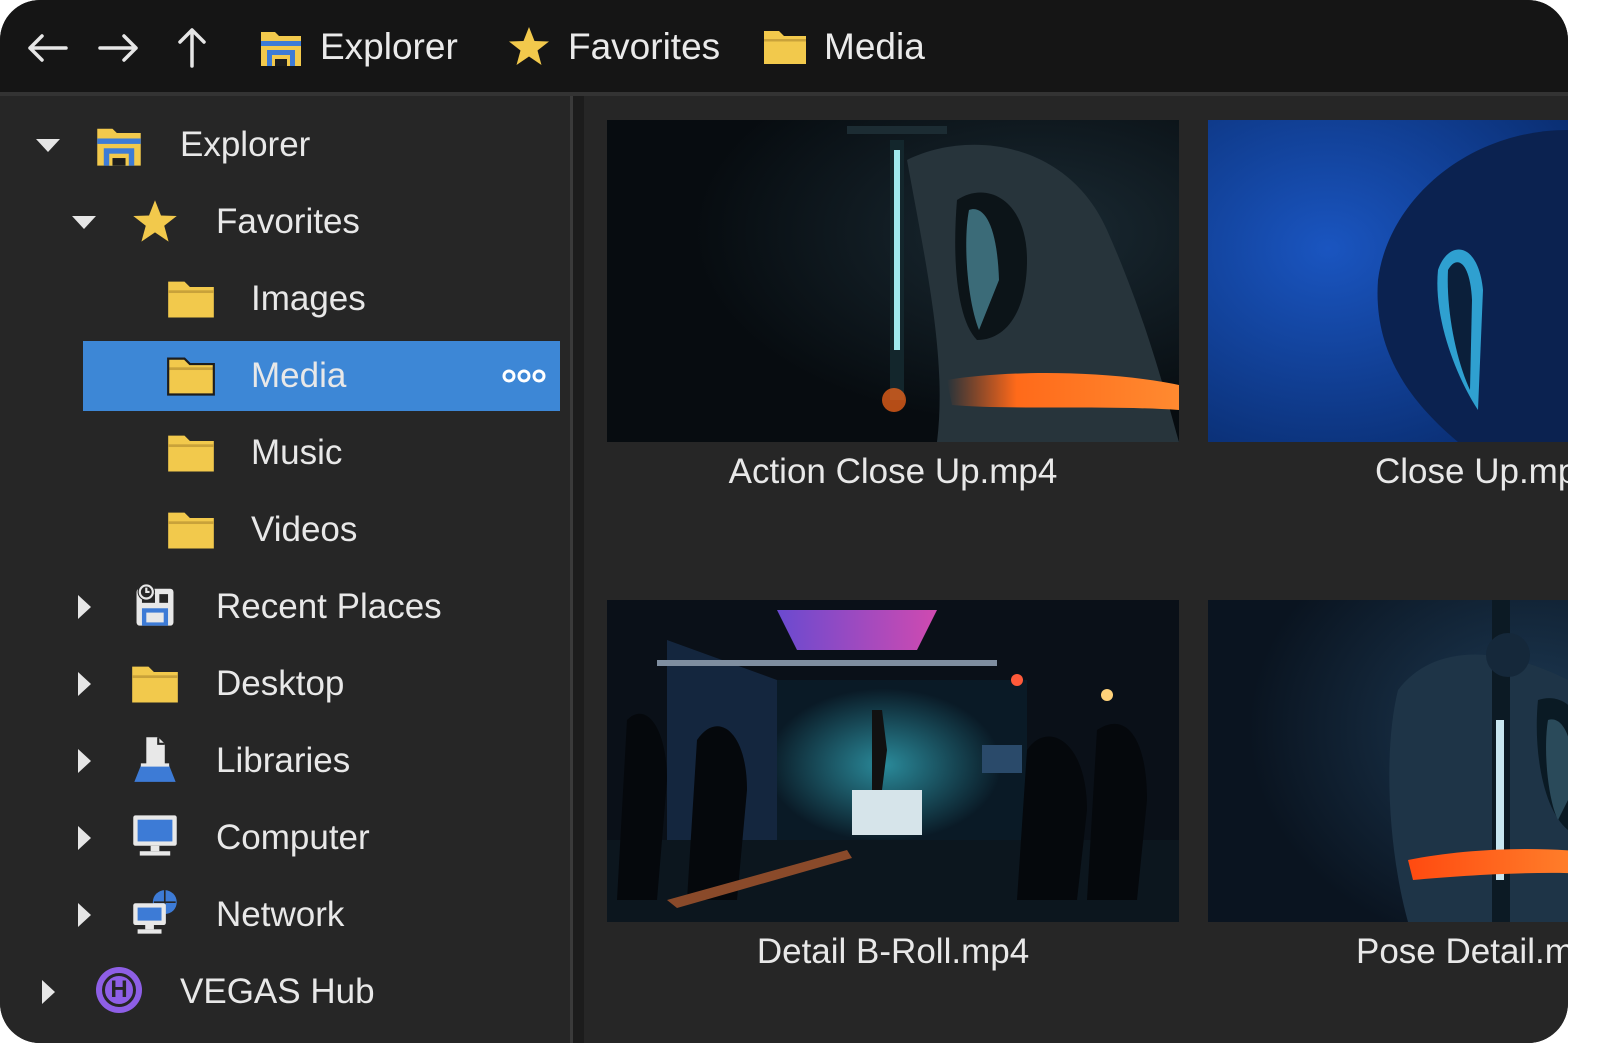 This screenshot has width=1600, height=1064. What do you see at coordinates (155, 912) in the screenshot?
I see `network-icon` at bounding box center [155, 912].